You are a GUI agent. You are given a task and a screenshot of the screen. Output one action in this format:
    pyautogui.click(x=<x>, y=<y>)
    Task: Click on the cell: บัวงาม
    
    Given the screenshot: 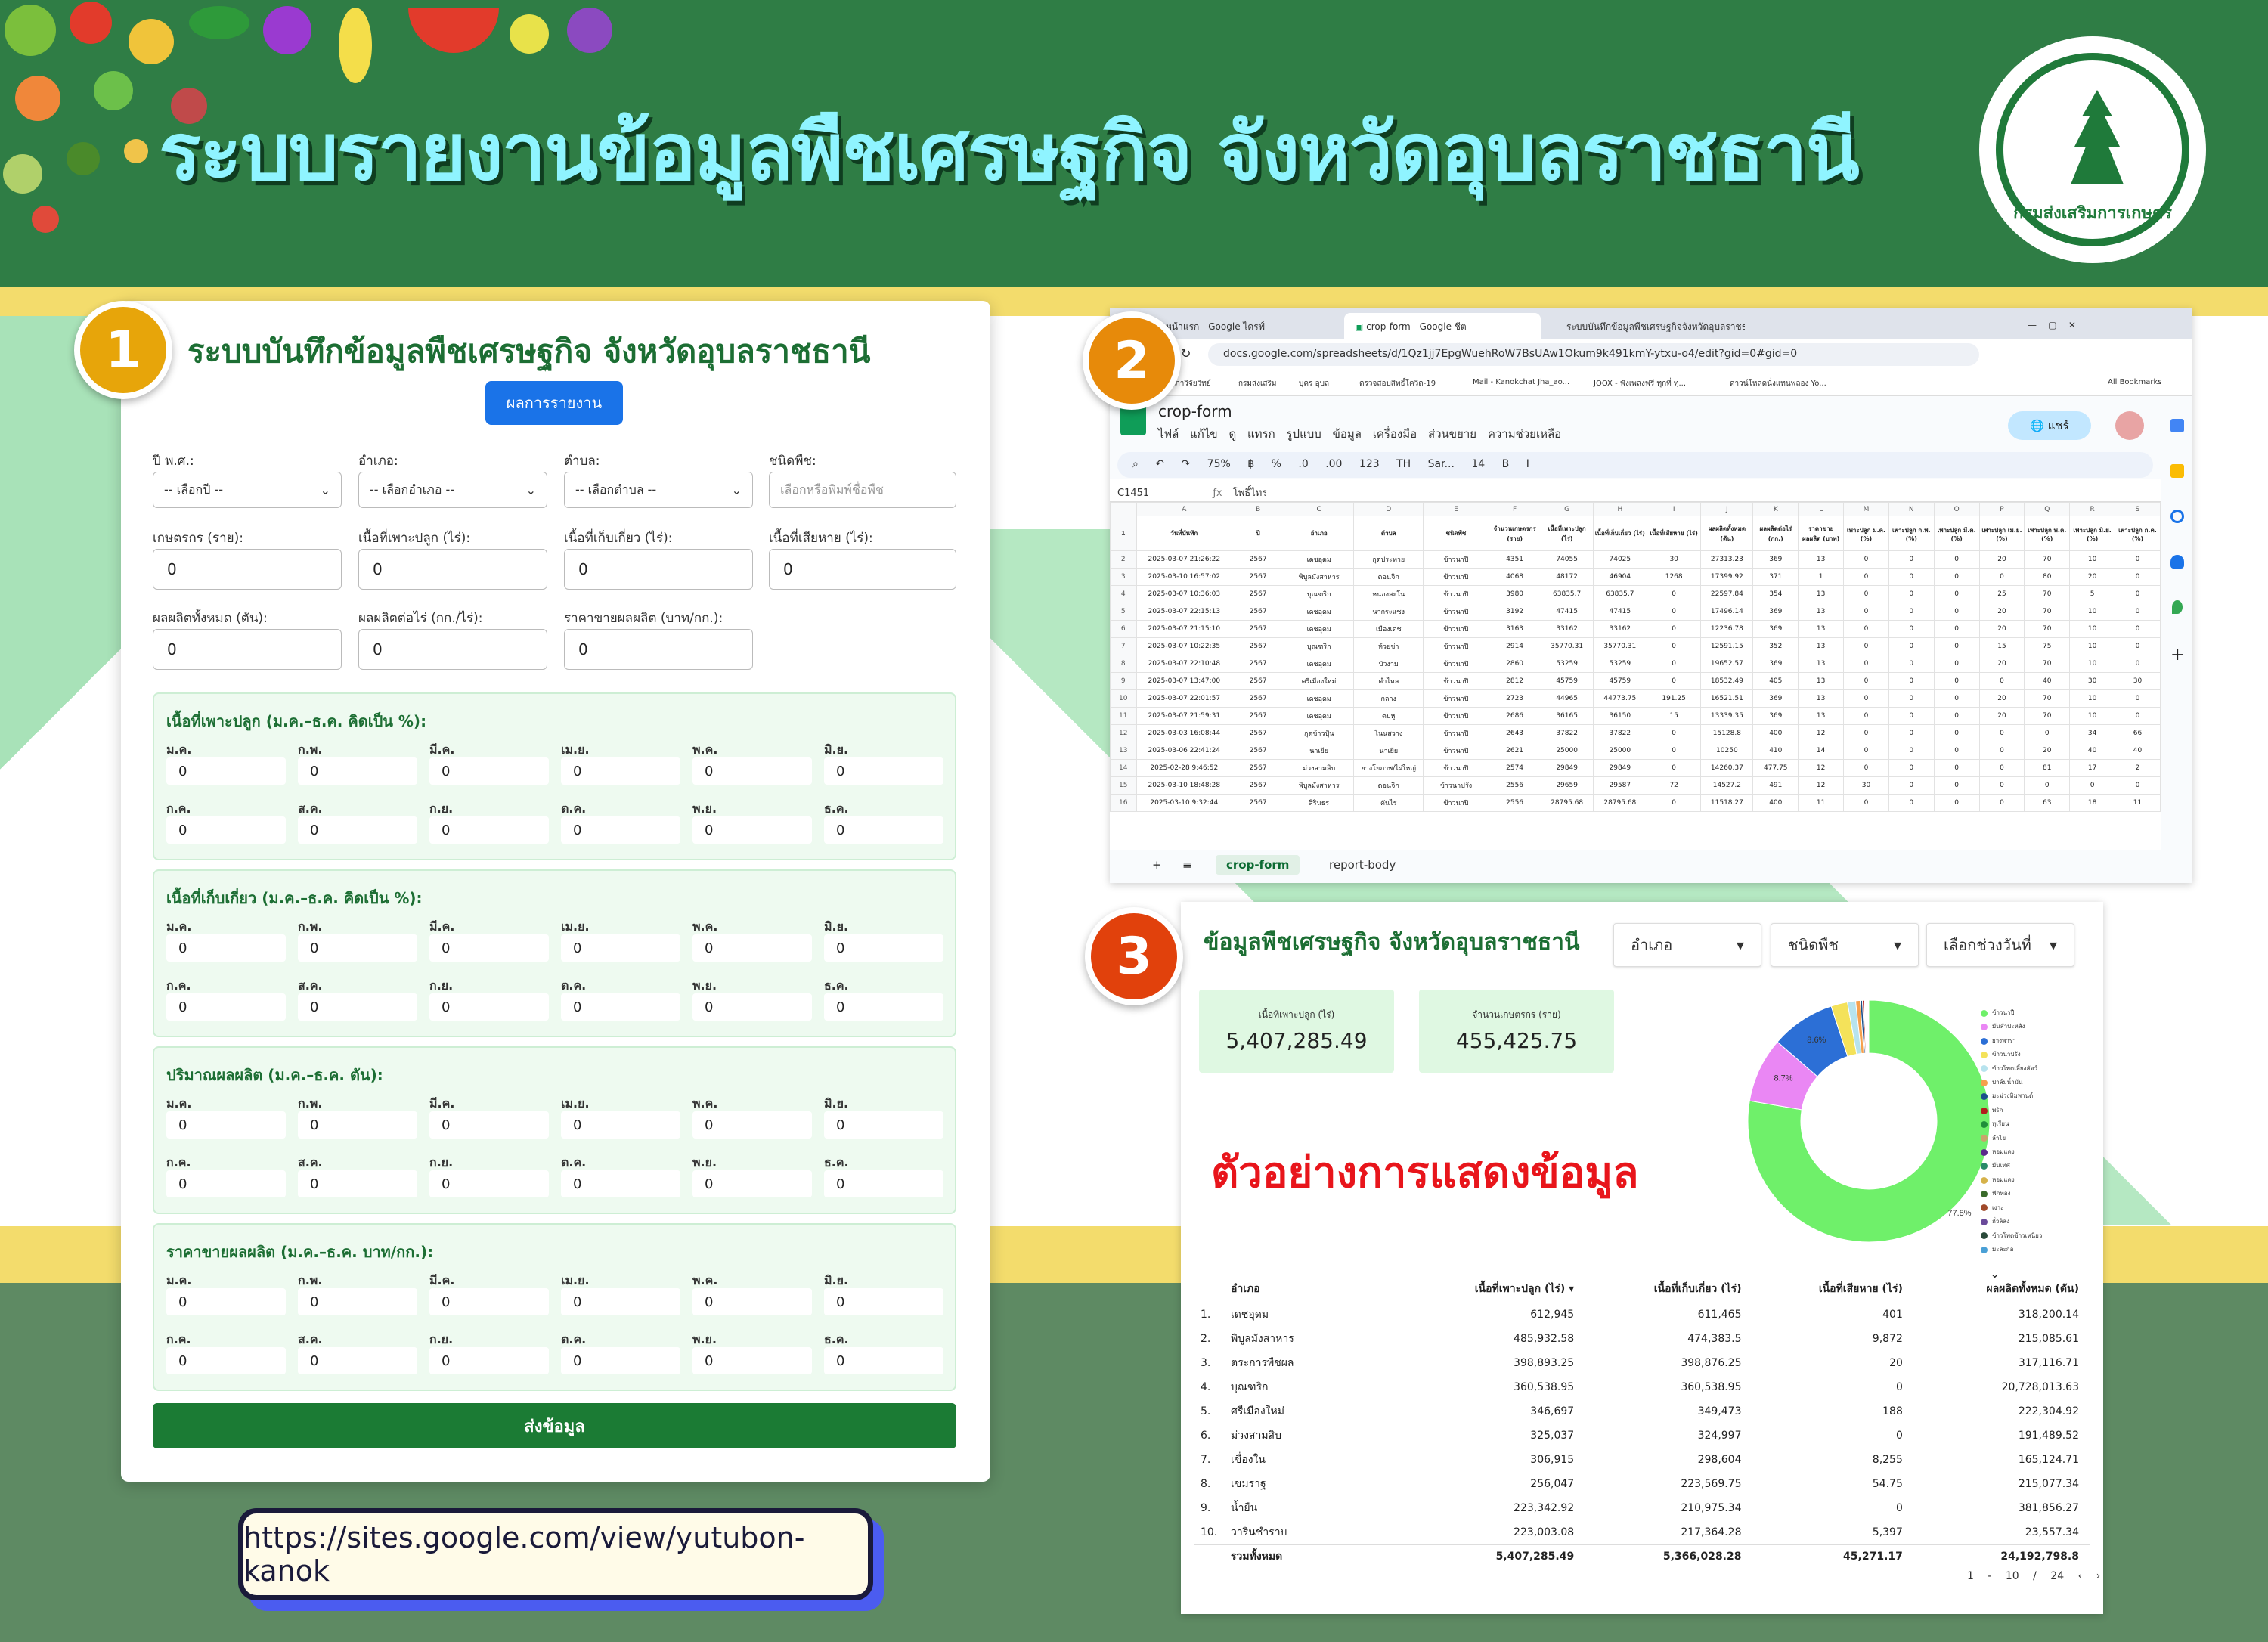 What is the action you would take?
    pyautogui.click(x=1388, y=664)
    